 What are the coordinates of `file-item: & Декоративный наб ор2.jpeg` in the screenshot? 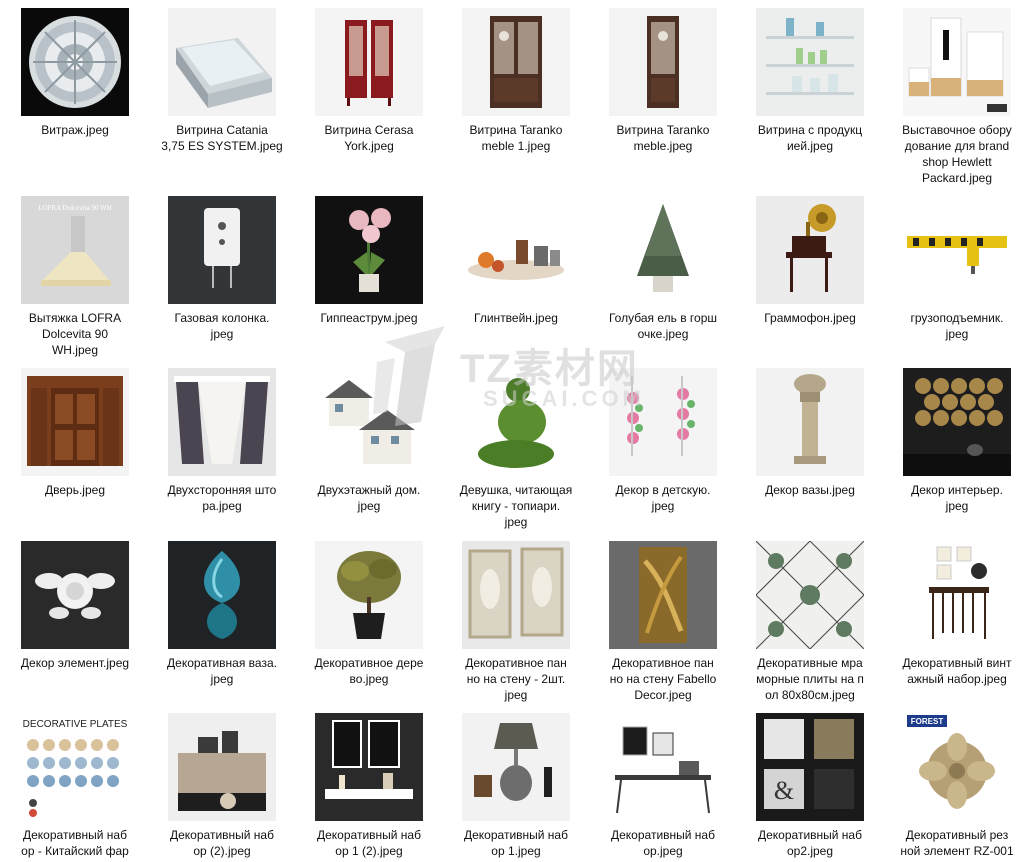 It's located at (810, 786).